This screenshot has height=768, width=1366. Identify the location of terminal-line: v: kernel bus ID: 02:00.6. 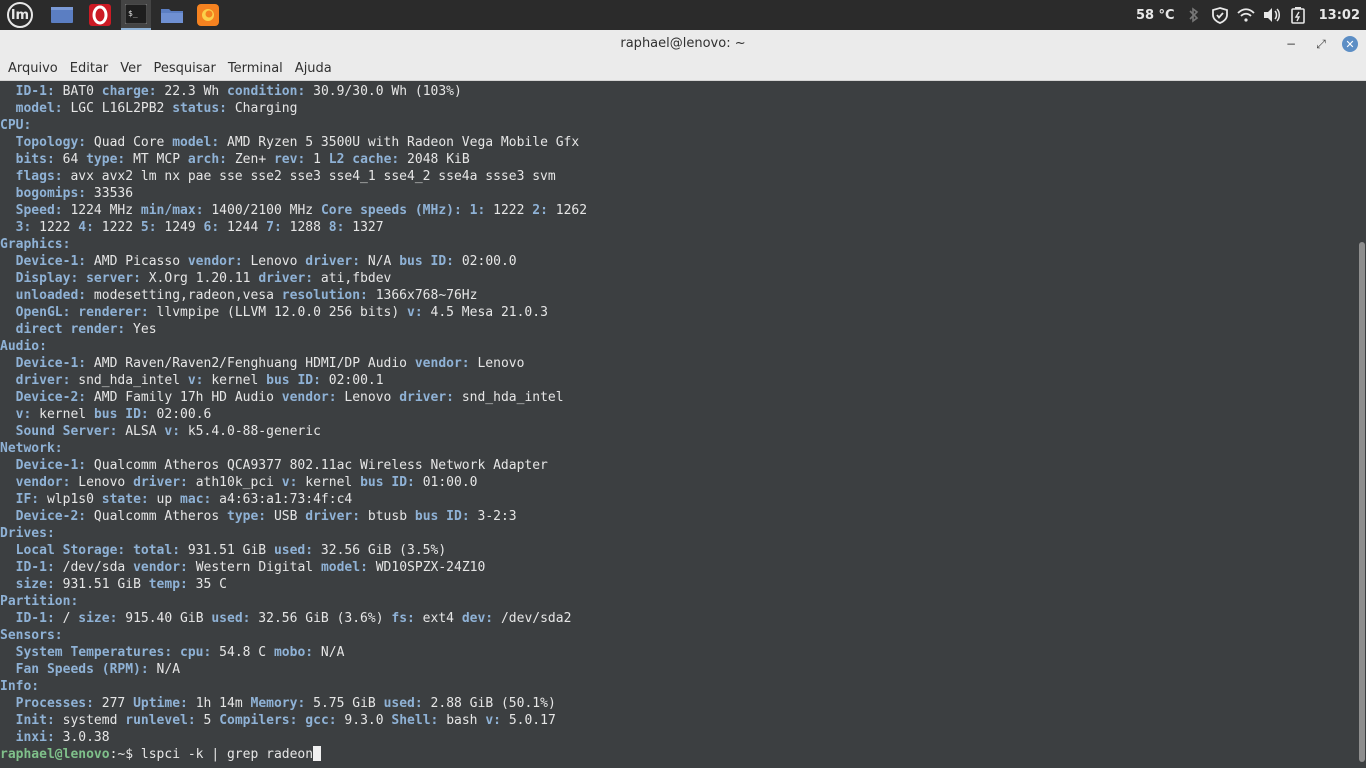
(679, 414).